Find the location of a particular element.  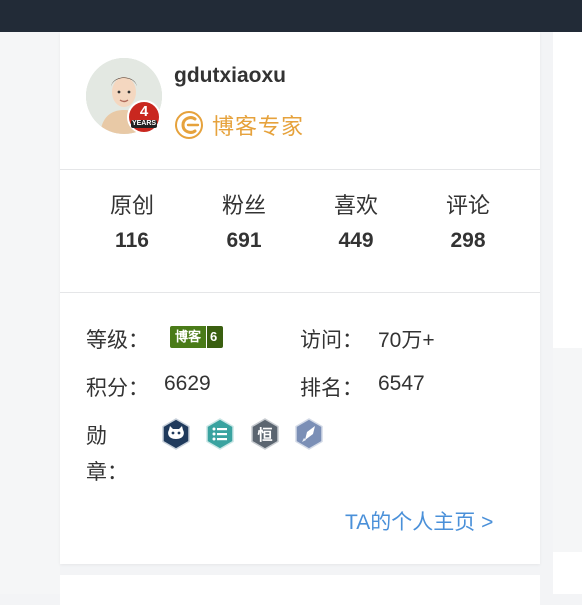

level-badge-text: 博客 is located at coordinates (188, 337).